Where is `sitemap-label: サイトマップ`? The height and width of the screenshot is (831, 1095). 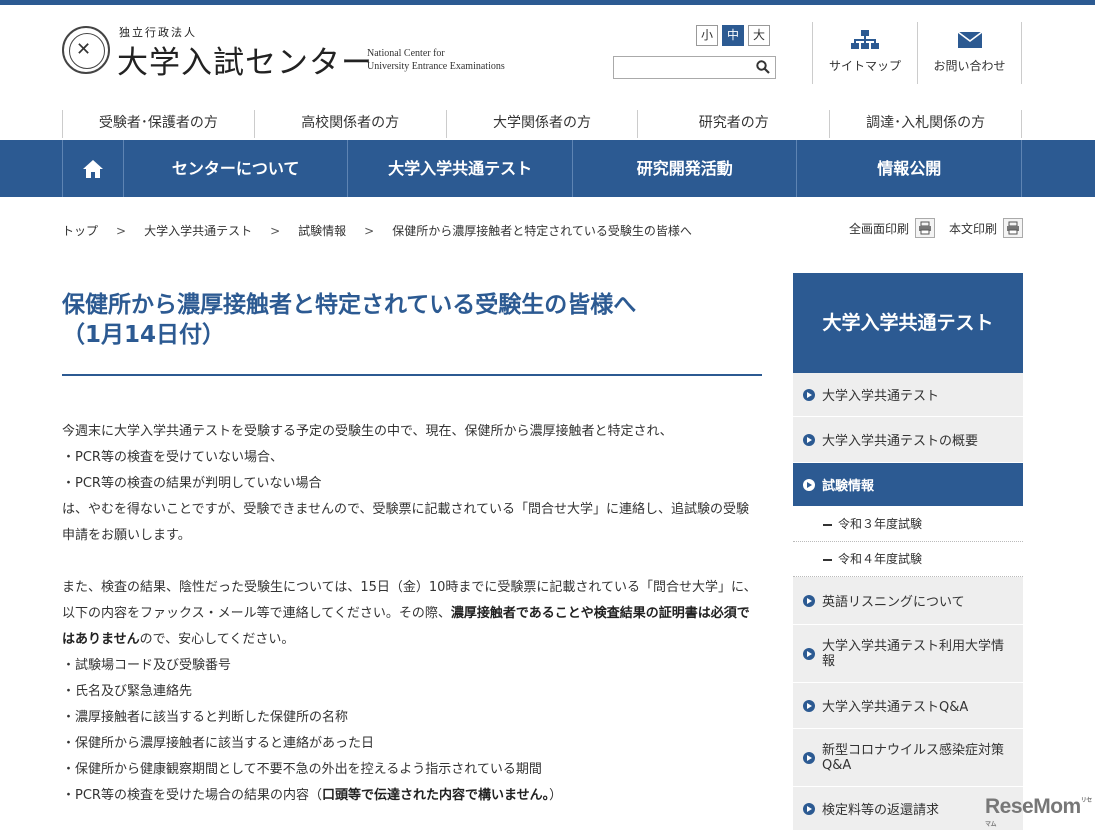
sitemap-label: サイトマップ is located at coordinates (864, 66).